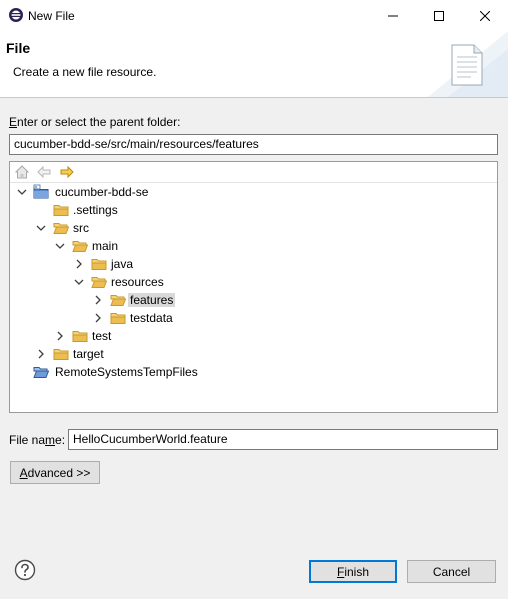  Describe the element at coordinates (16, 15) in the screenshot. I see `eclipse-app-icon` at that location.